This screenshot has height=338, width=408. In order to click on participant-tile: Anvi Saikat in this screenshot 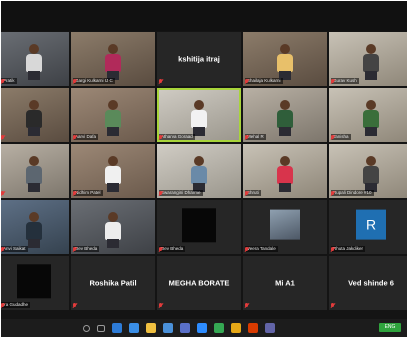, I will do `click(35, 227)`.